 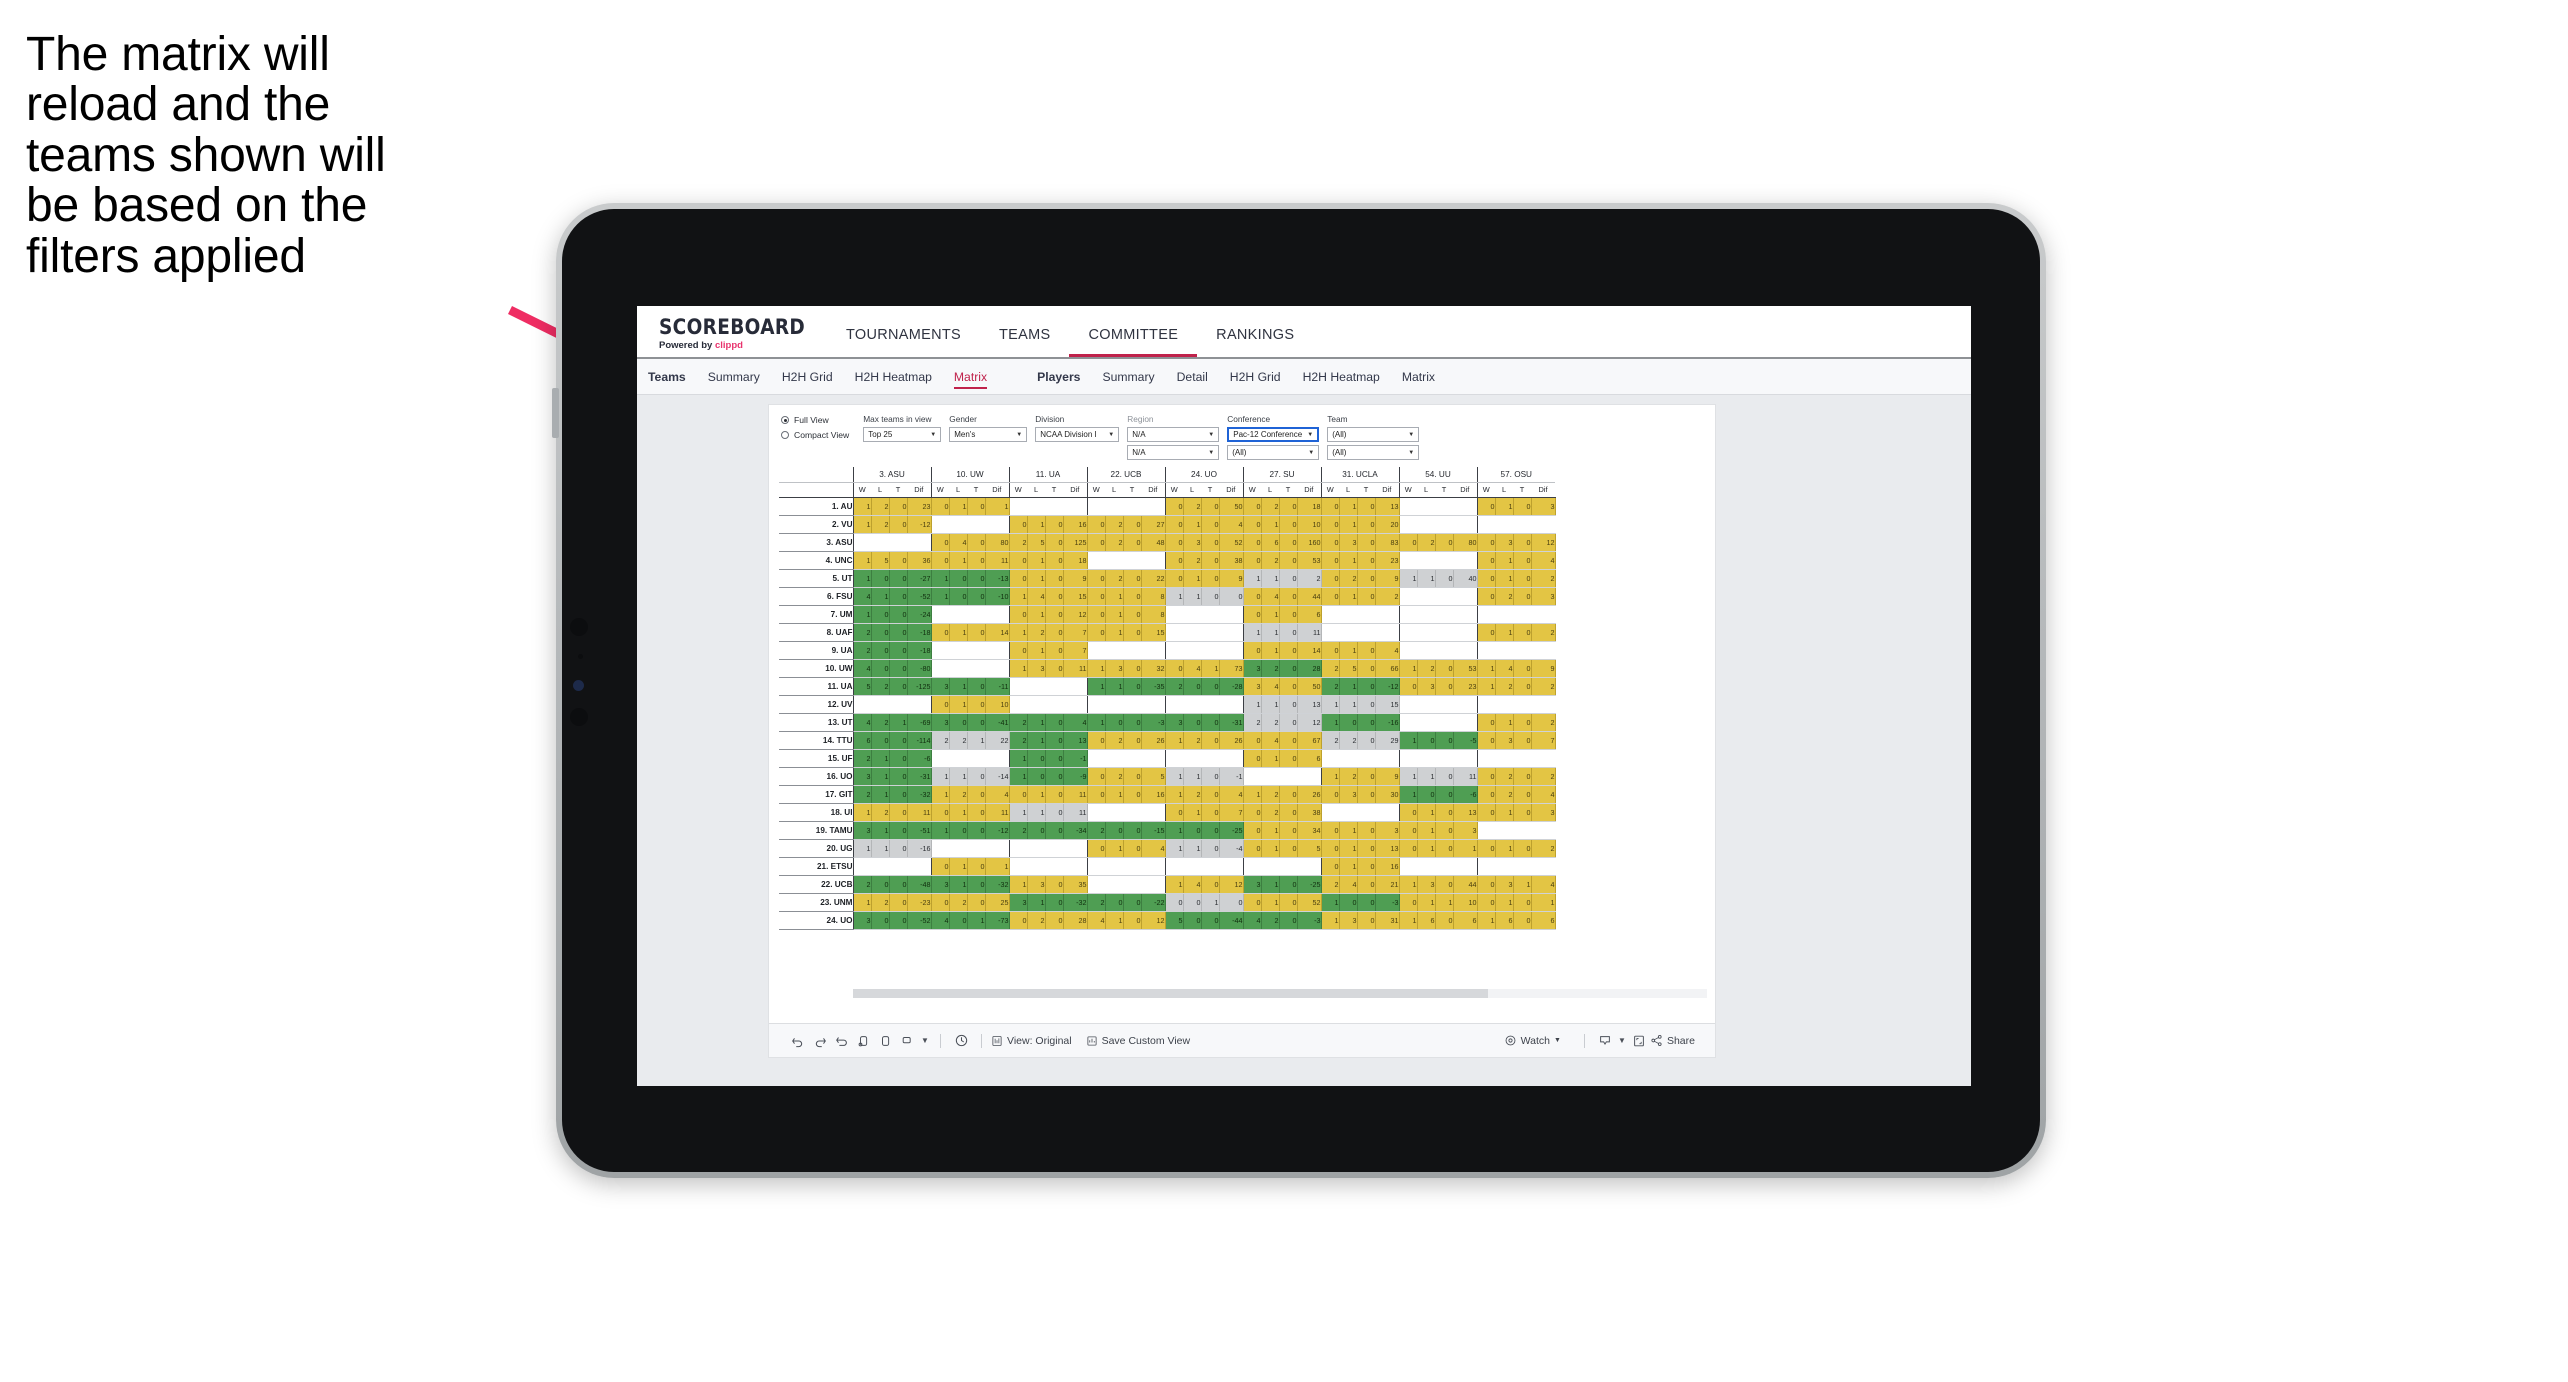 I want to click on matrix-cell: 8, so click(x=1153, y=614).